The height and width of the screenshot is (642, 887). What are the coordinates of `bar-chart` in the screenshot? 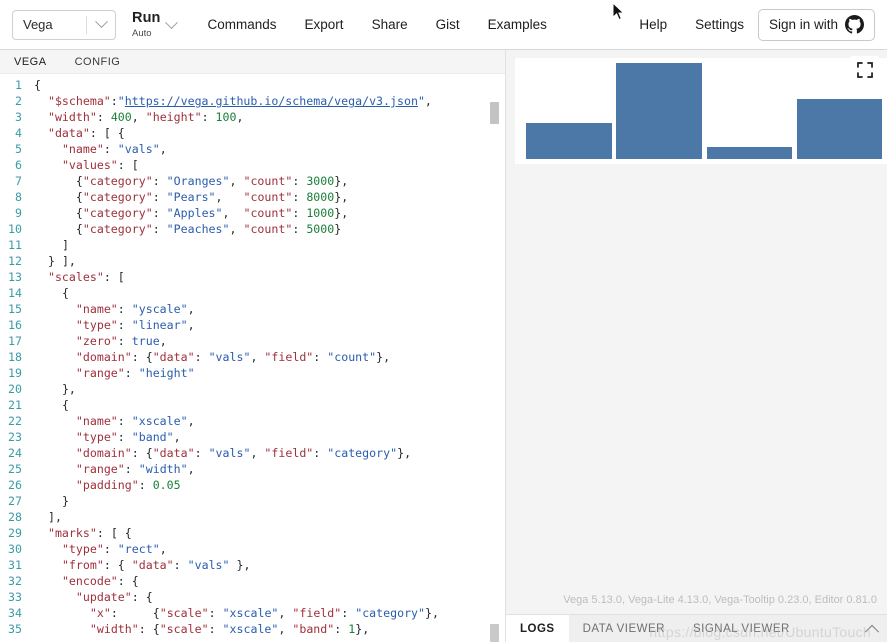 It's located at (706, 111).